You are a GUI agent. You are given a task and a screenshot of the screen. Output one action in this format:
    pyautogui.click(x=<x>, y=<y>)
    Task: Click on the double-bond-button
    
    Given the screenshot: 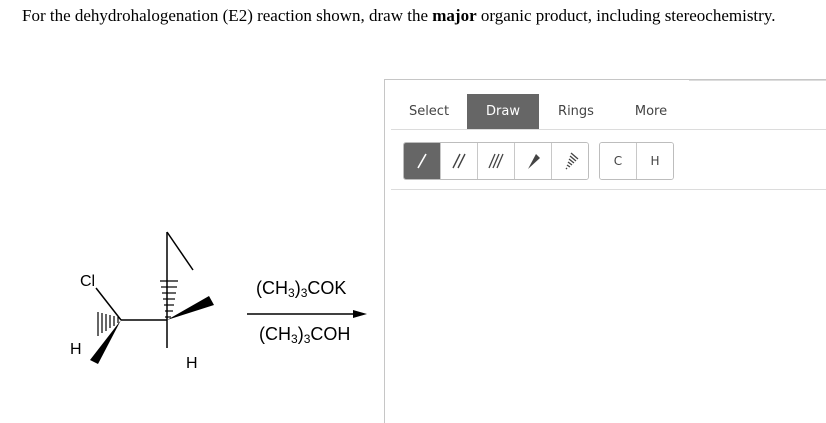 What is the action you would take?
    pyautogui.click(x=459, y=161)
    